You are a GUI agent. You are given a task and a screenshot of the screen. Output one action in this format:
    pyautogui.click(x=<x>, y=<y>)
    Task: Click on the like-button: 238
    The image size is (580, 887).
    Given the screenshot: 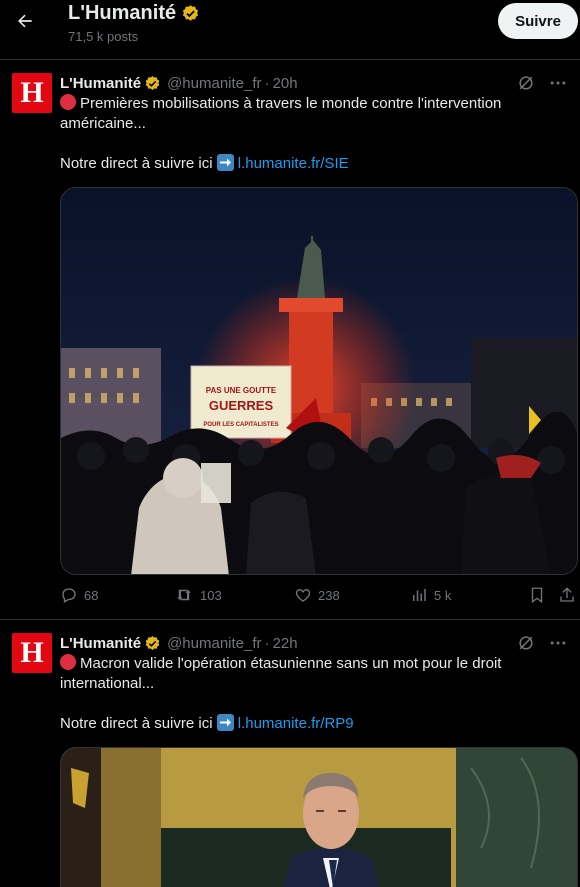 What is the action you would take?
    pyautogui.click(x=317, y=595)
    